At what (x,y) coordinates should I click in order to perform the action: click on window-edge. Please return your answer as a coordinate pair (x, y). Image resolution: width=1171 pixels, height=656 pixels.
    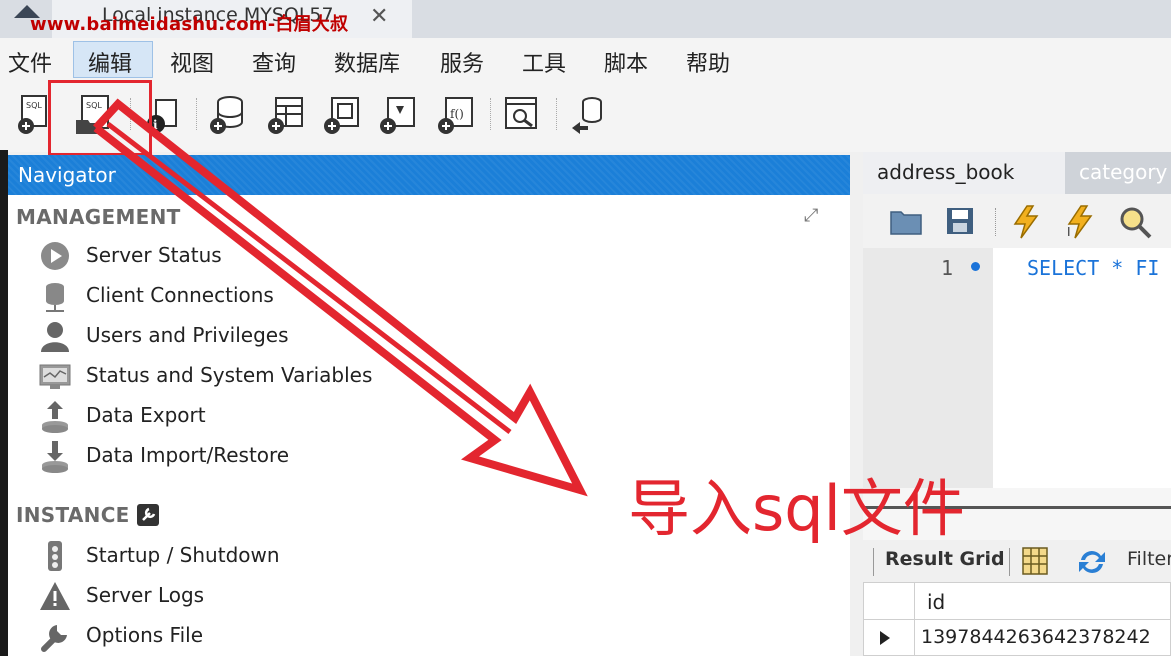
    Looking at the image, I should click on (4, 403).